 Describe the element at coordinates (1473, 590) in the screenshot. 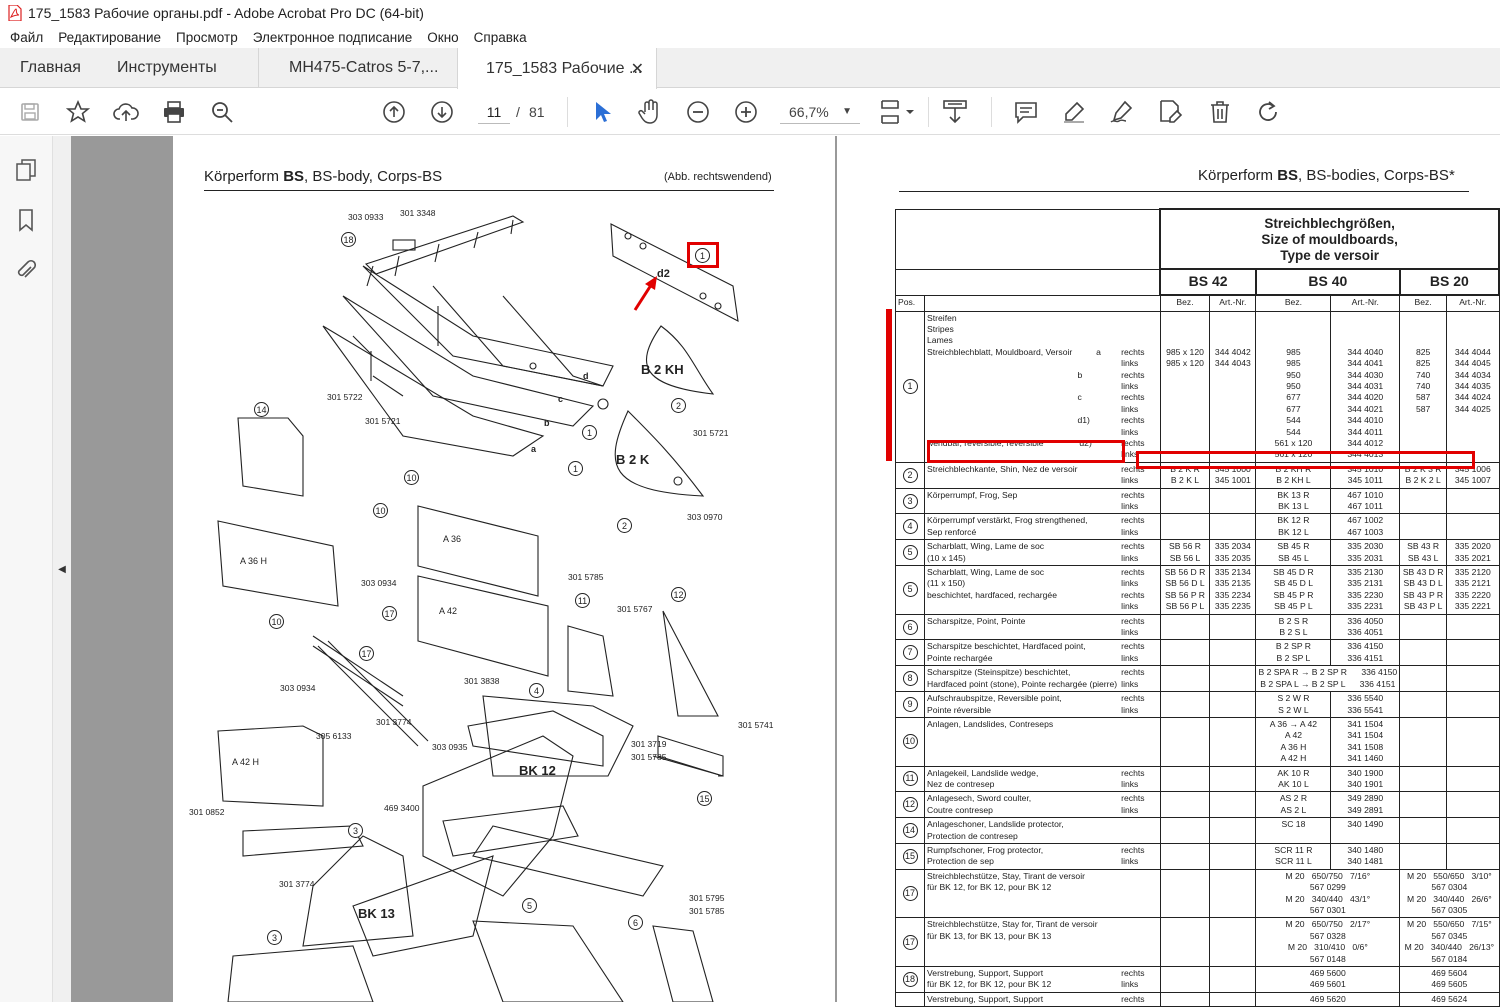

I see `value-cell: 335 2120 335 2121 335 2220 335 2221` at that location.